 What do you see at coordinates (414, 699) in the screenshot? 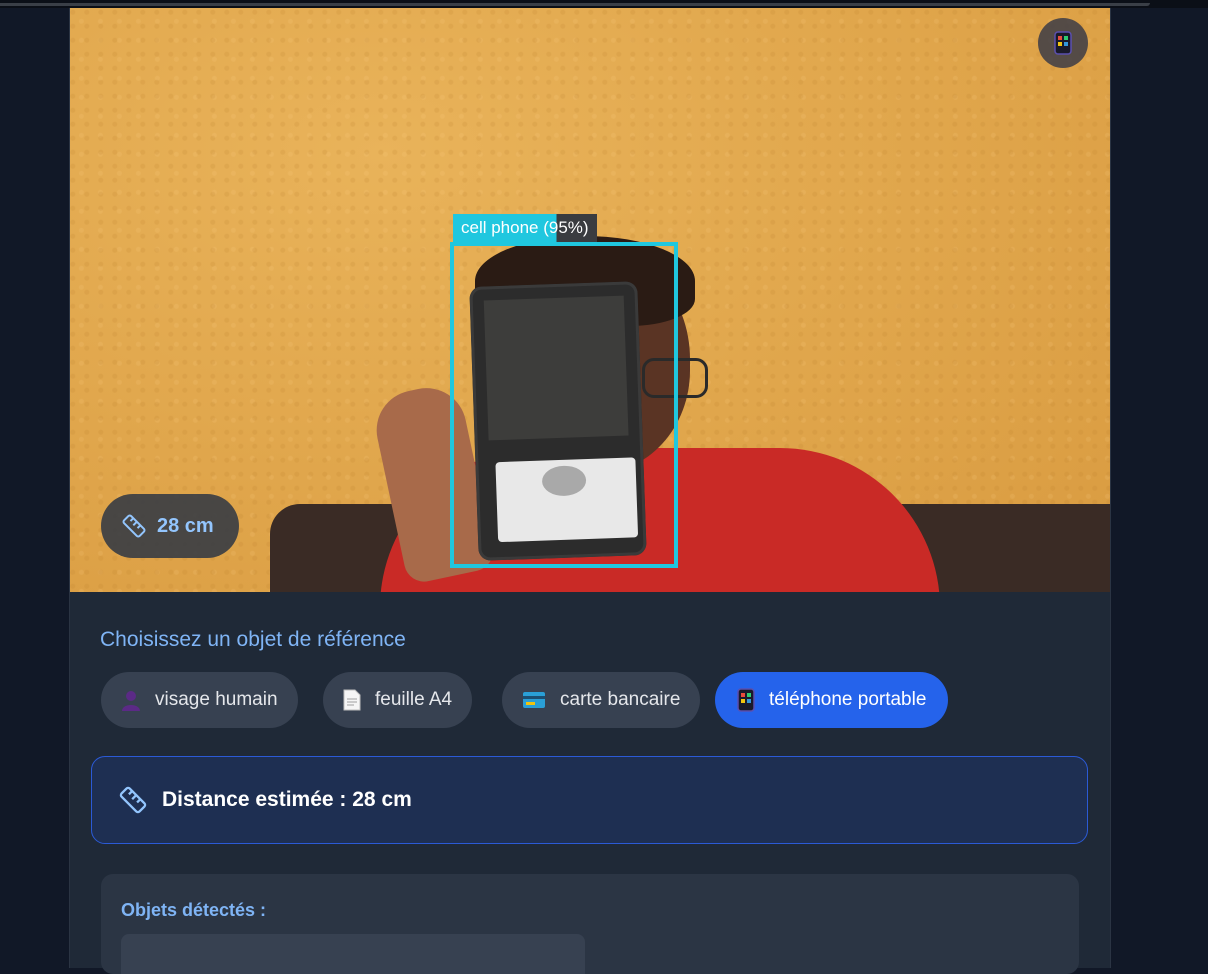
I see `chip-label: feuille A4` at bounding box center [414, 699].